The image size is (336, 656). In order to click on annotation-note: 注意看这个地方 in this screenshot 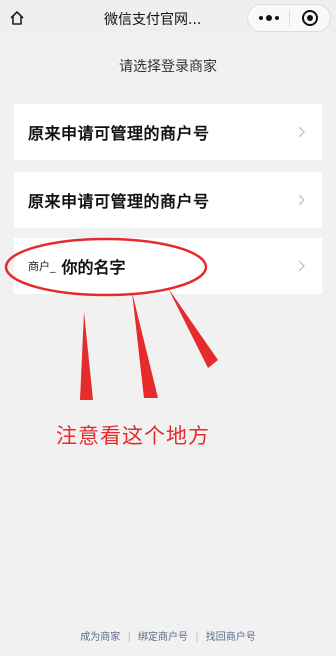, I will do `click(133, 436)`.